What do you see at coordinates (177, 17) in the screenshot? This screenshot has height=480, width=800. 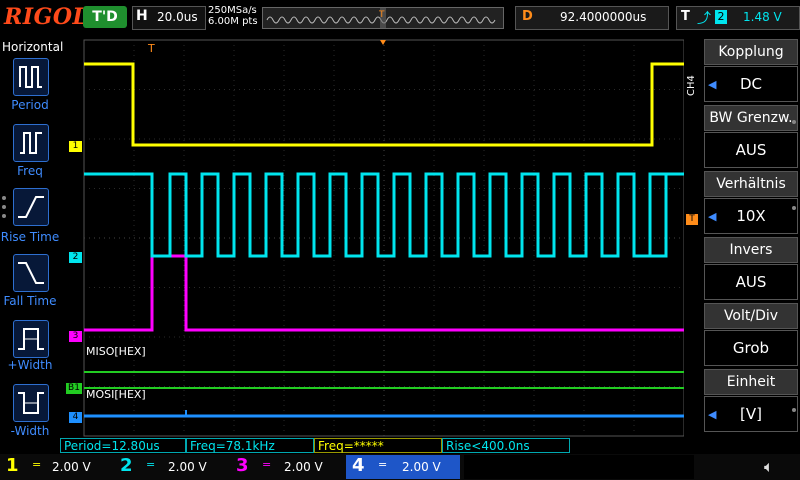 I see `timebase-value: 20.0us` at bounding box center [177, 17].